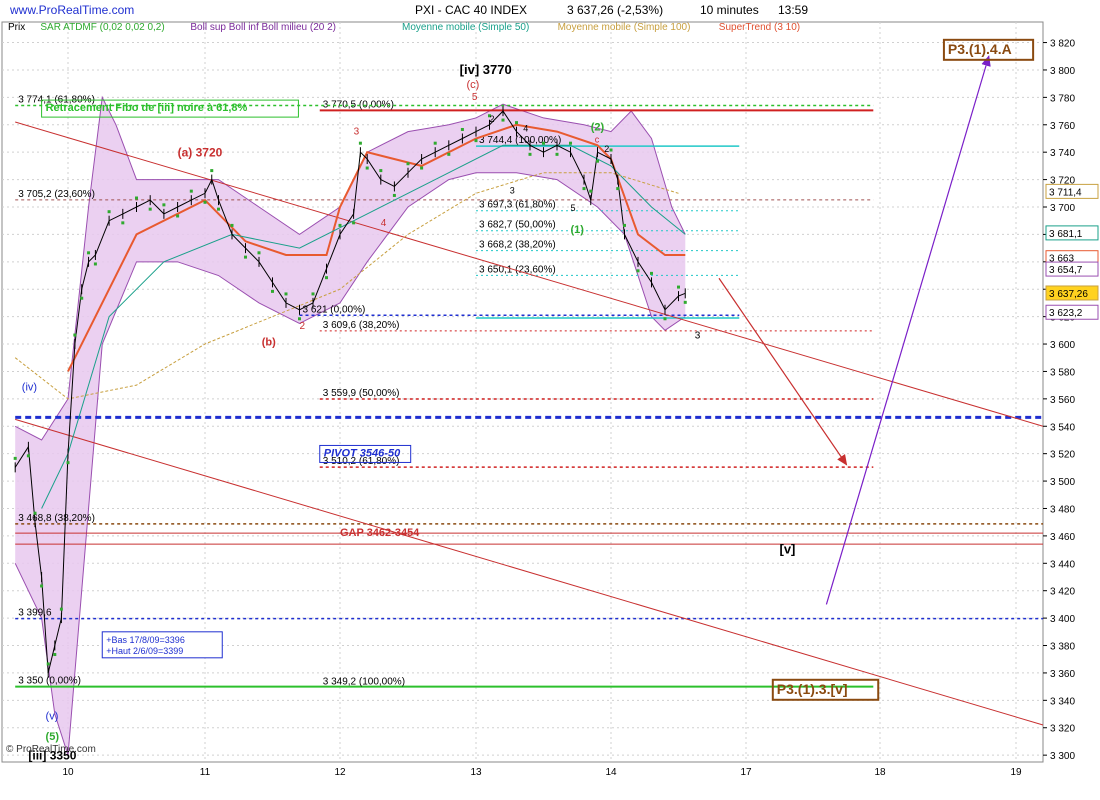  What do you see at coordinates (269, 342) in the screenshot?
I see `ann-b: (b)` at bounding box center [269, 342].